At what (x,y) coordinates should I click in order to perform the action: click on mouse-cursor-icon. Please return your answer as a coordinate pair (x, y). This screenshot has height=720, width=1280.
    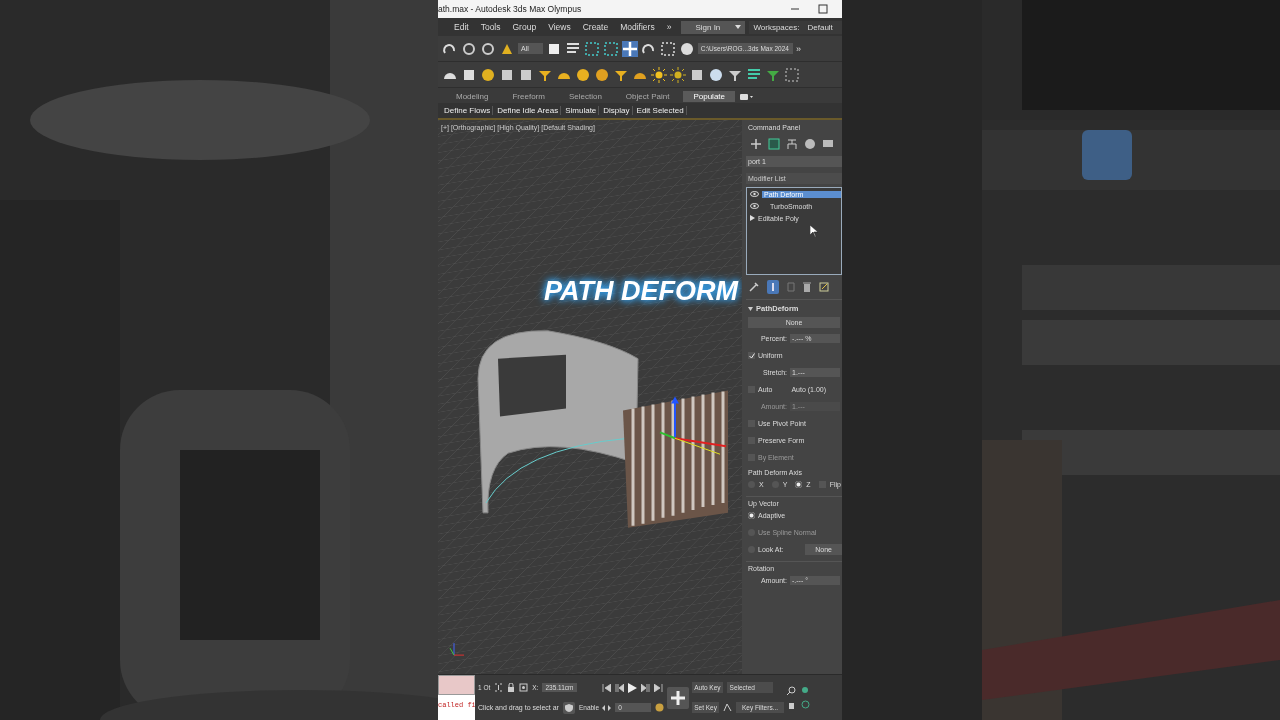
    Looking at the image, I should click on (814, 231).